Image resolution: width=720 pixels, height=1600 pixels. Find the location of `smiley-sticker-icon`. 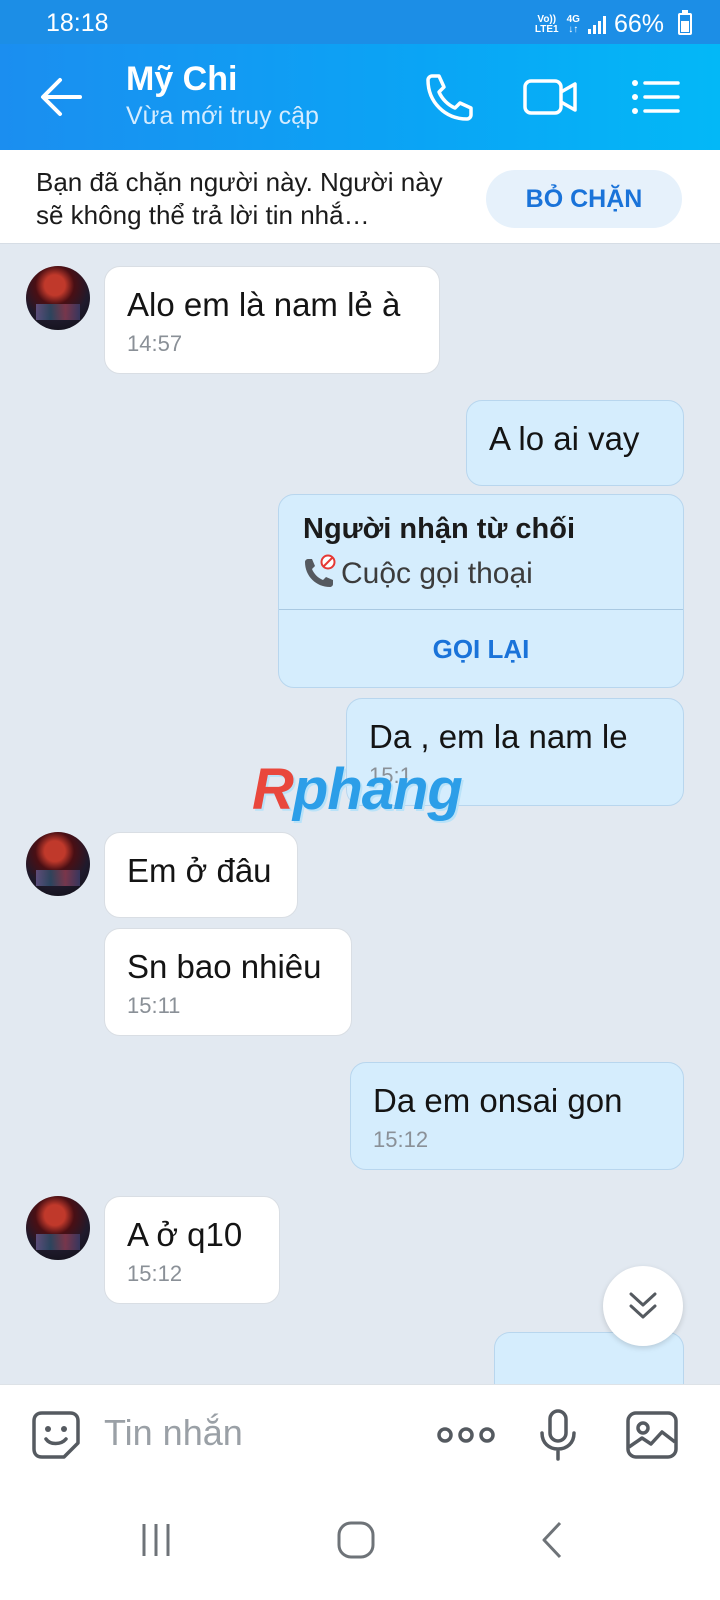

smiley-sticker-icon is located at coordinates (56, 1435).